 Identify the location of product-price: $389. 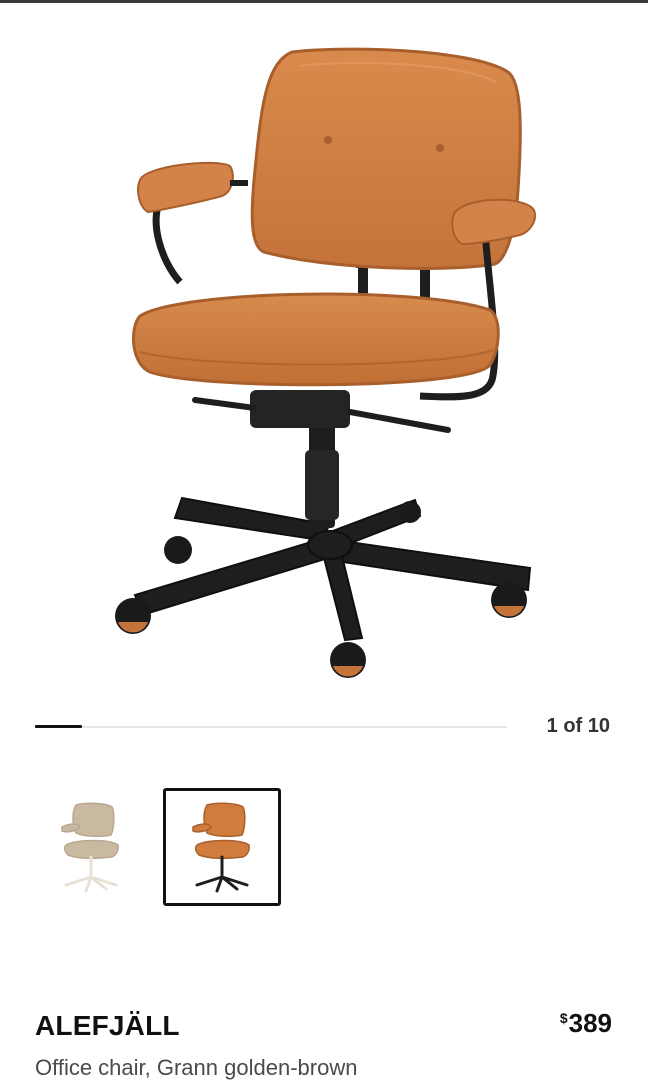
(586, 1023).